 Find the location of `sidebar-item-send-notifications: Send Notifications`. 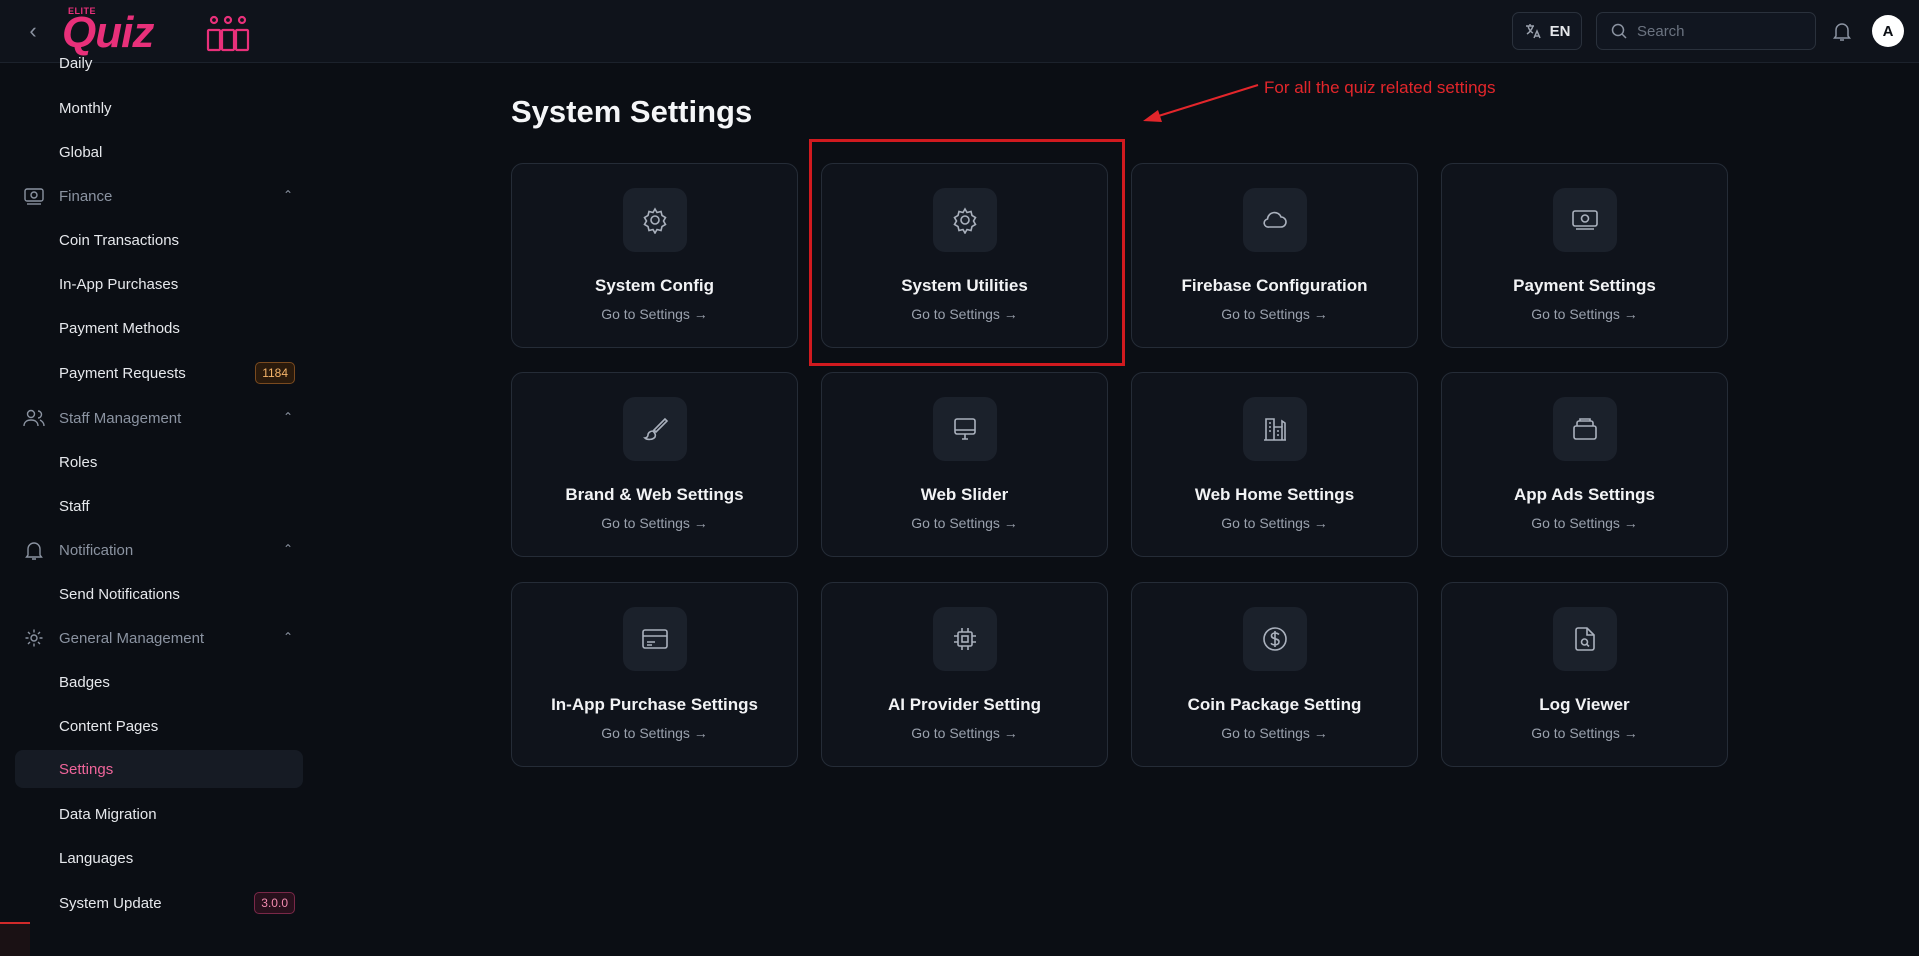

sidebar-item-send-notifications: Send Notifications is located at coordinates (159, 594).